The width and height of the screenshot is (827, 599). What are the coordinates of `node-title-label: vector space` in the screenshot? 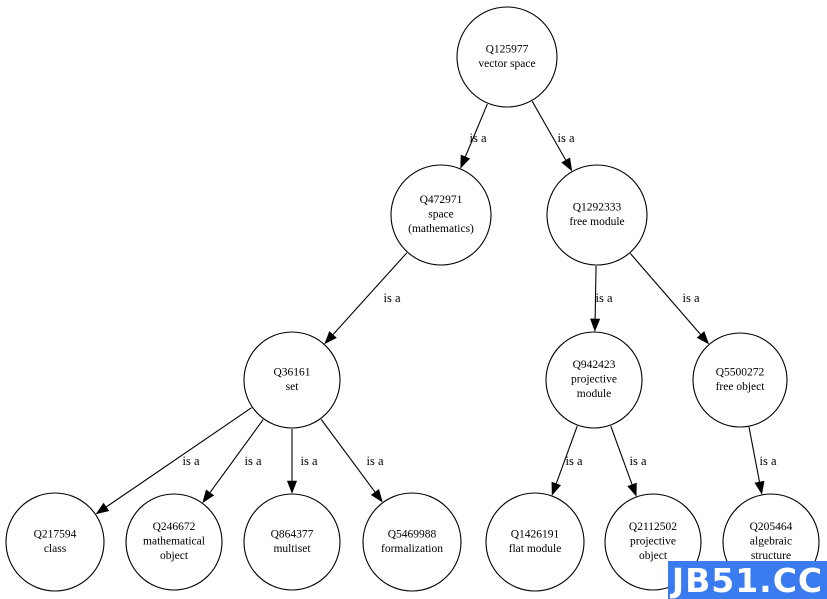 It's located at (506, 64).